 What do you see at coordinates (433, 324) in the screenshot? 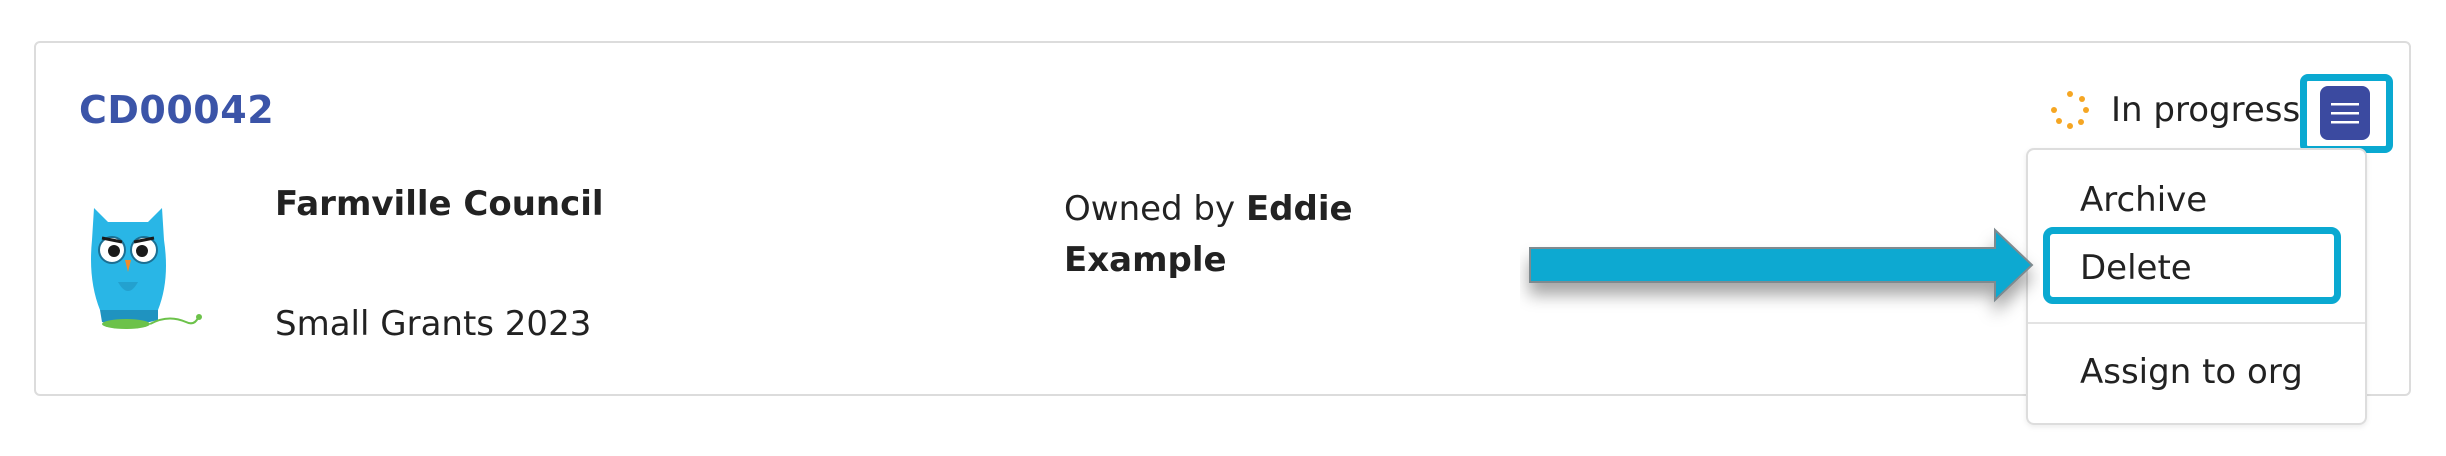
I see `grant-round-name: Small Grants 2023` at bounding box center [433, 324].